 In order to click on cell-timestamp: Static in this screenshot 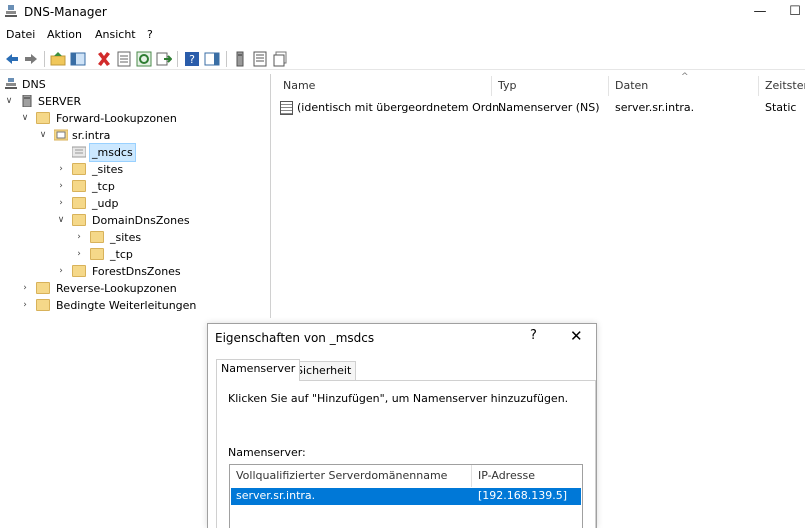, I will do `click(781, 107)`.